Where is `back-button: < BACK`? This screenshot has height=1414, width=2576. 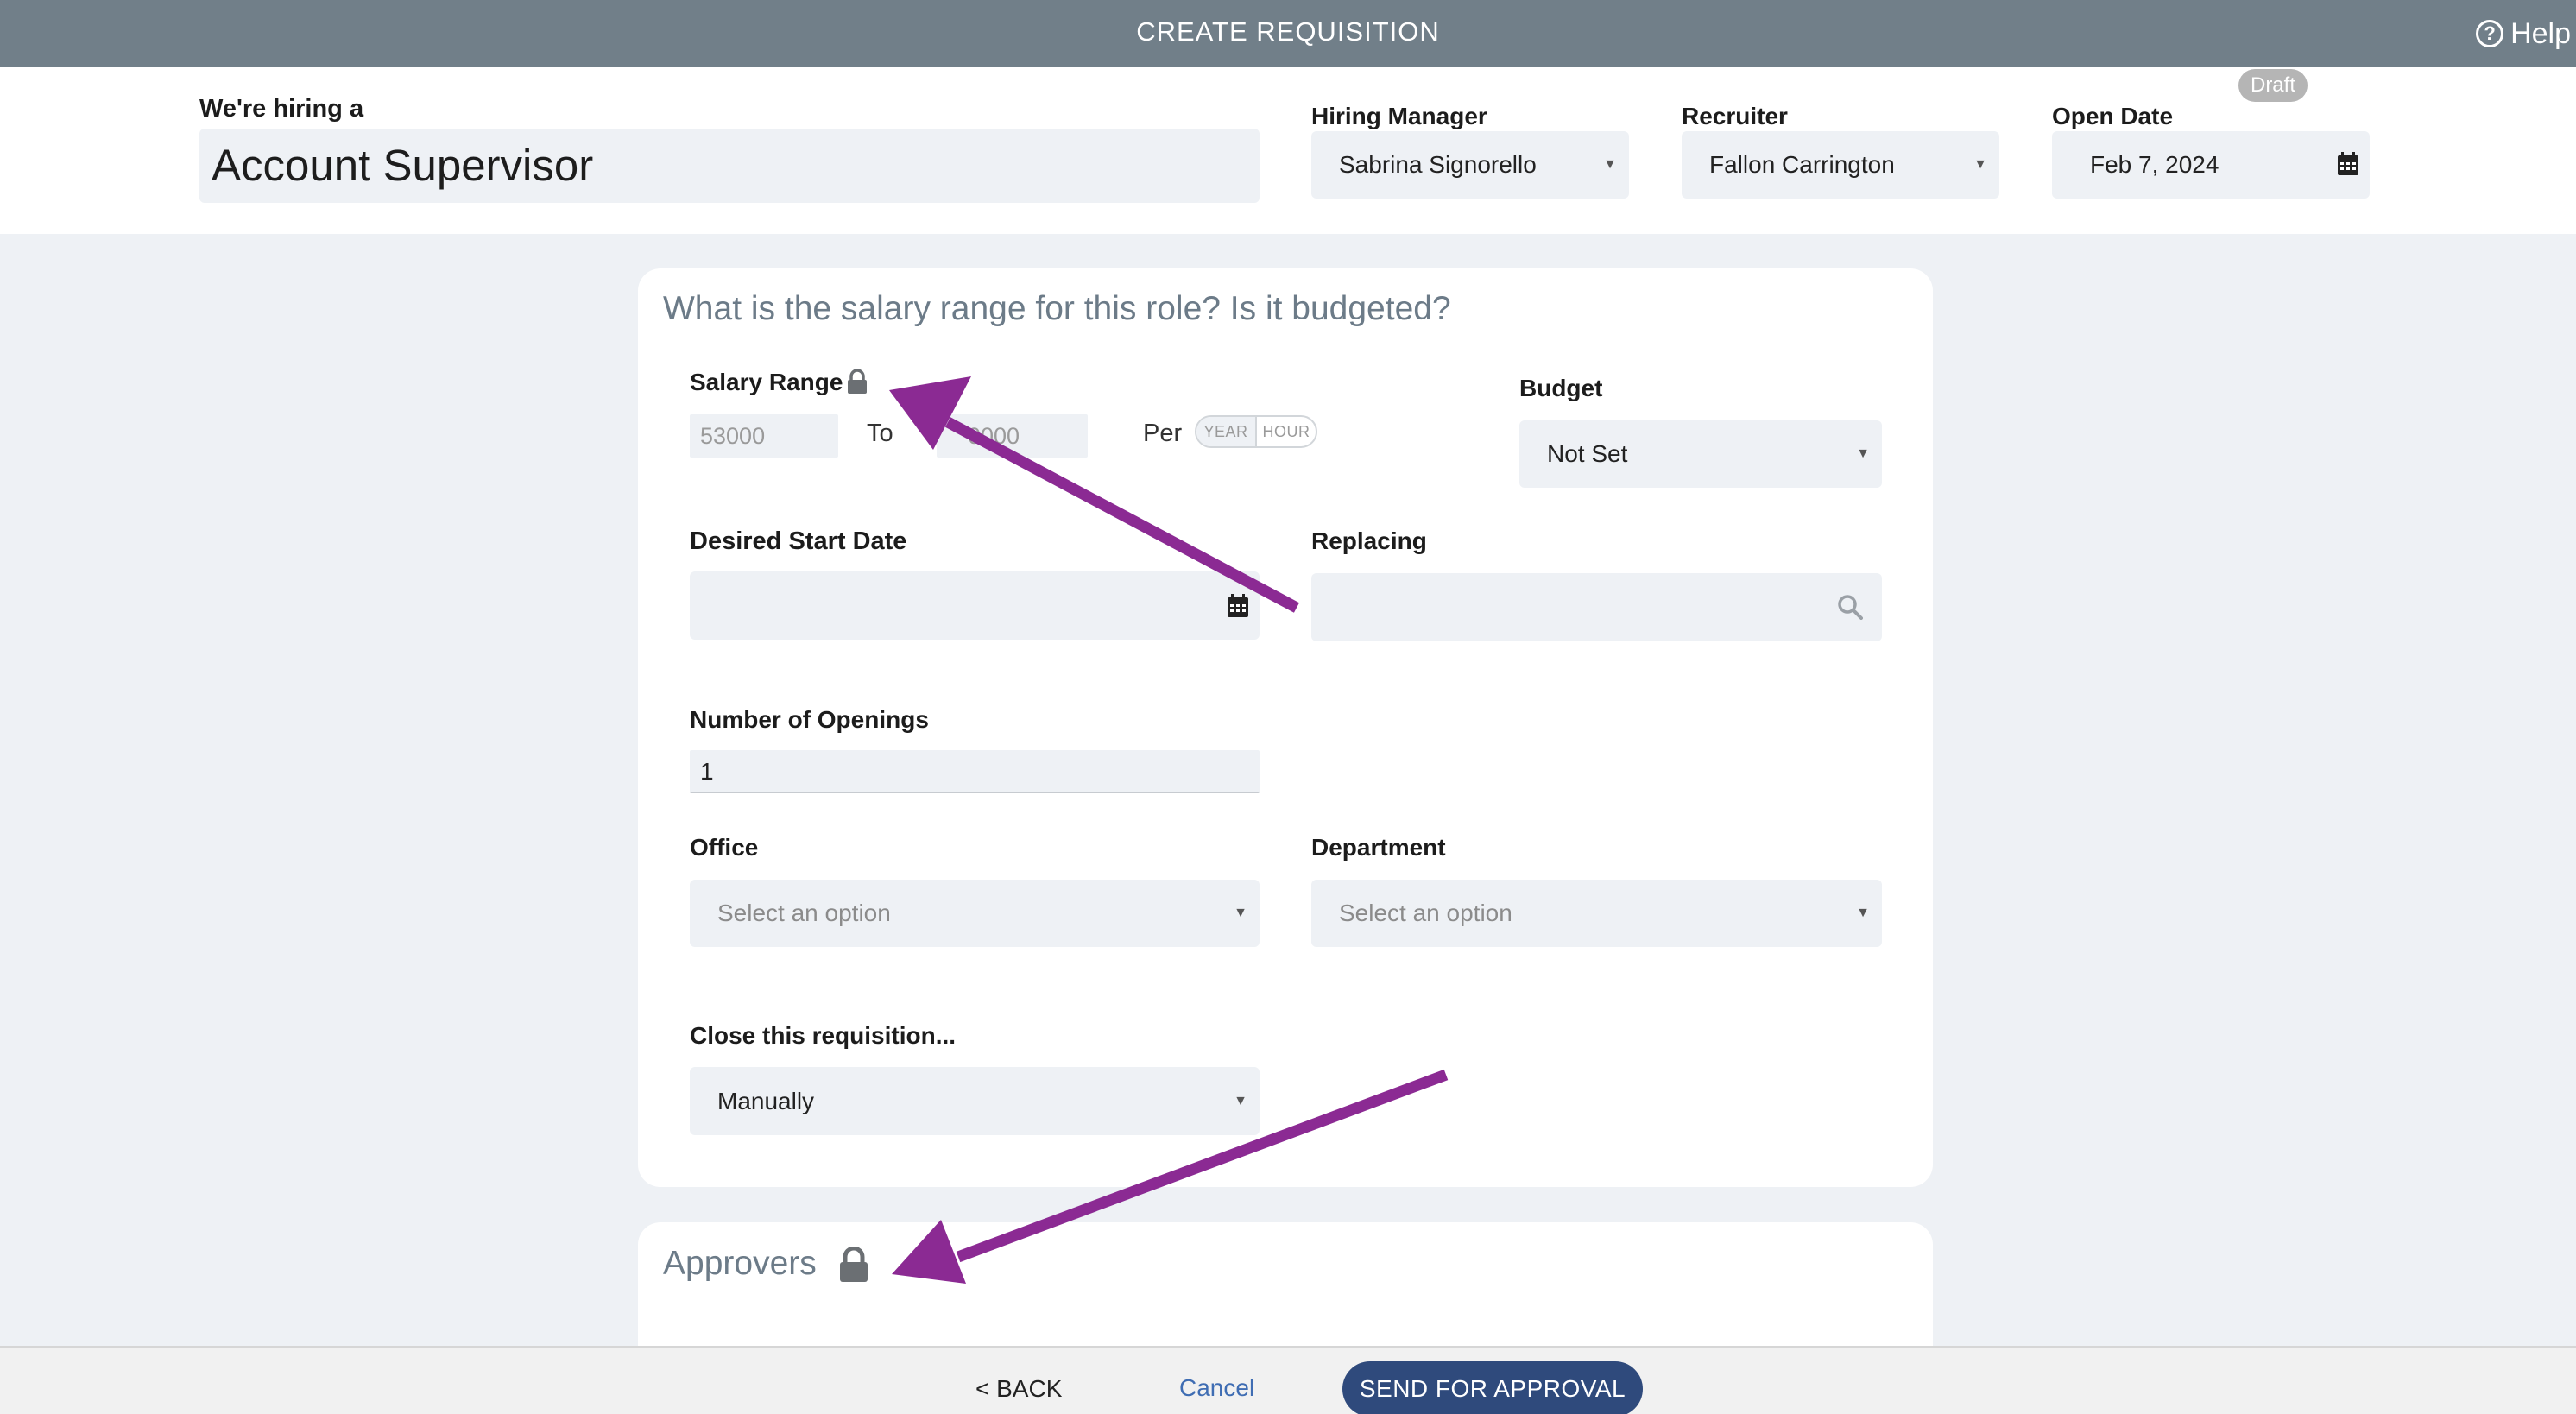 back-button: < BACK is located at coordinates (1018, 1389).